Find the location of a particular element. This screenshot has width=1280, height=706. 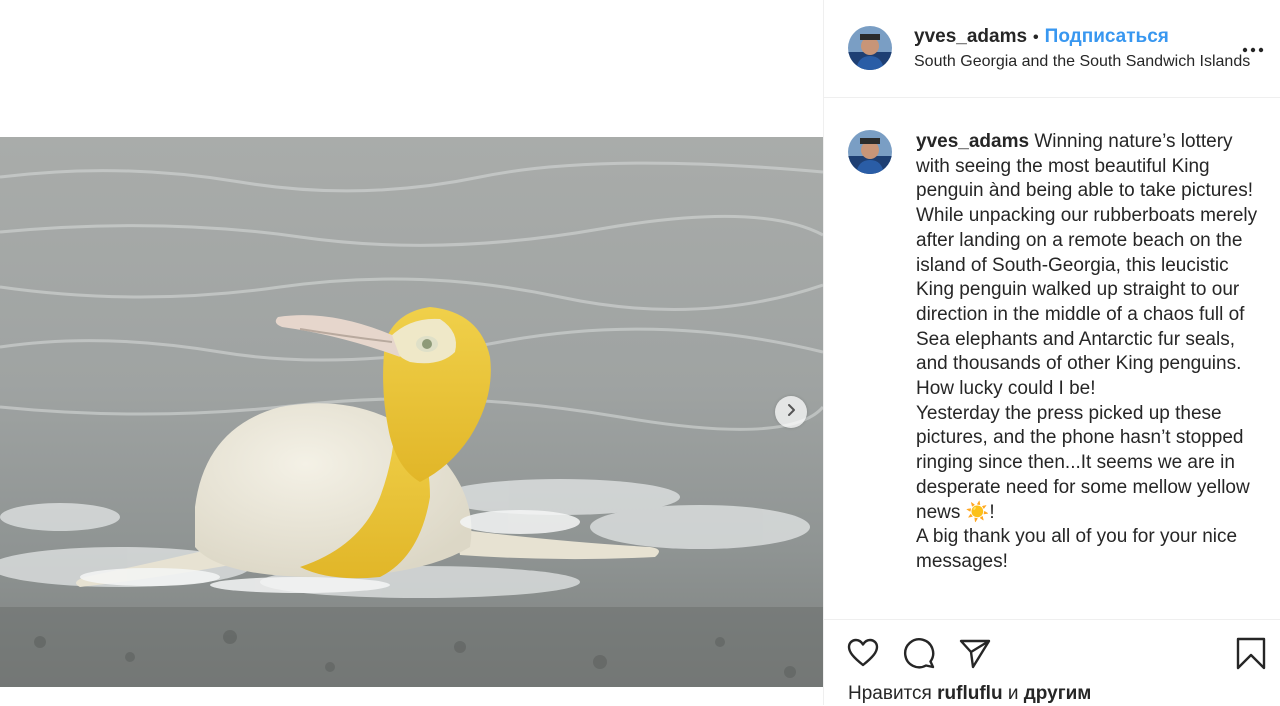

liker-username-link: rufluflu is located at coordinates (969, 693).